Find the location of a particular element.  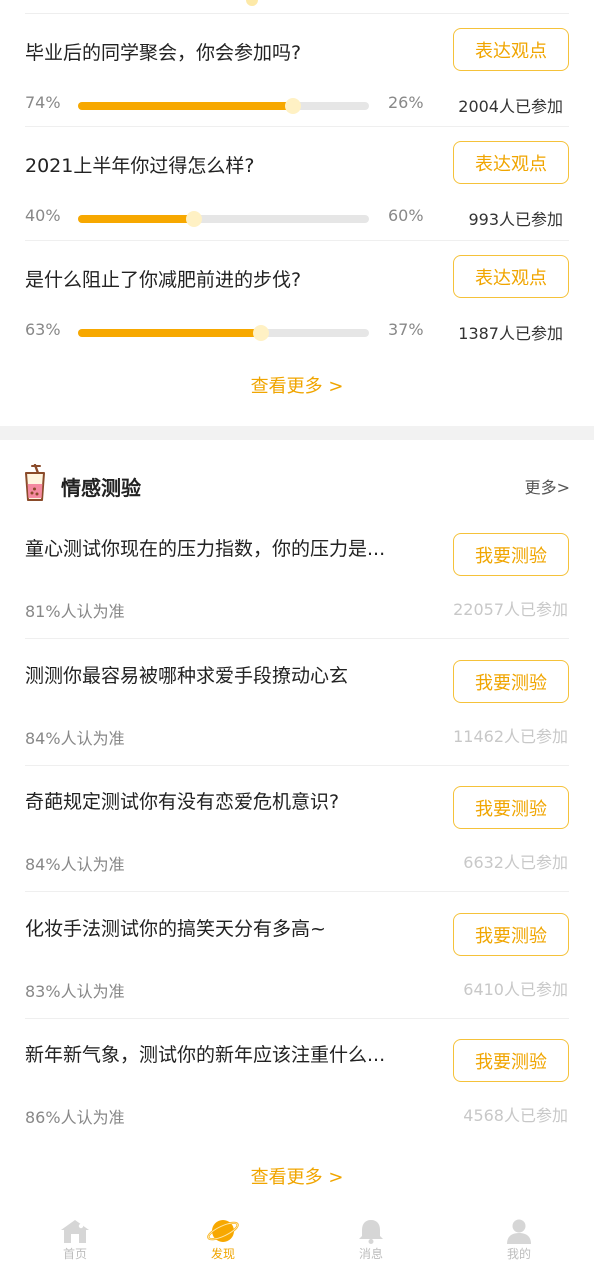

tab-profile: 我的 is located at coordinates (519, 1240).